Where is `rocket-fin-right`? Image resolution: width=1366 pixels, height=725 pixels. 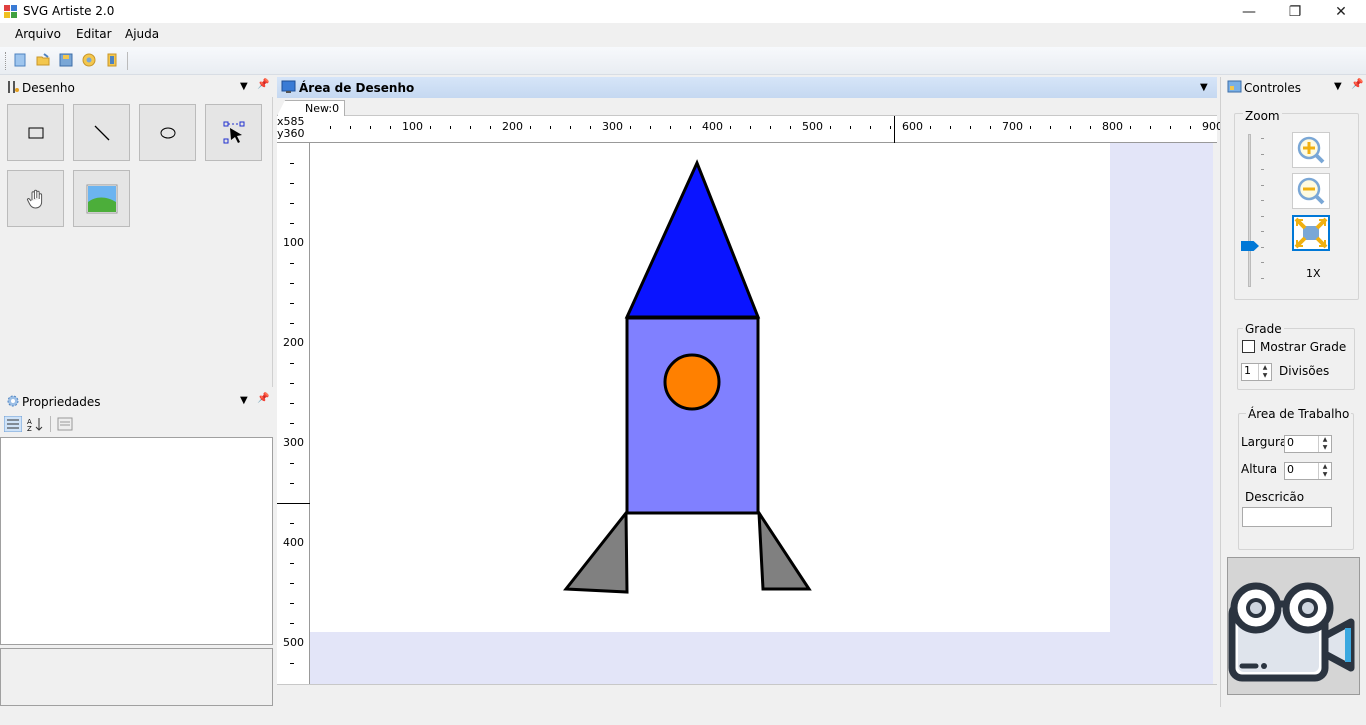
rocket-fin-right is located at coordinates (784, 549).